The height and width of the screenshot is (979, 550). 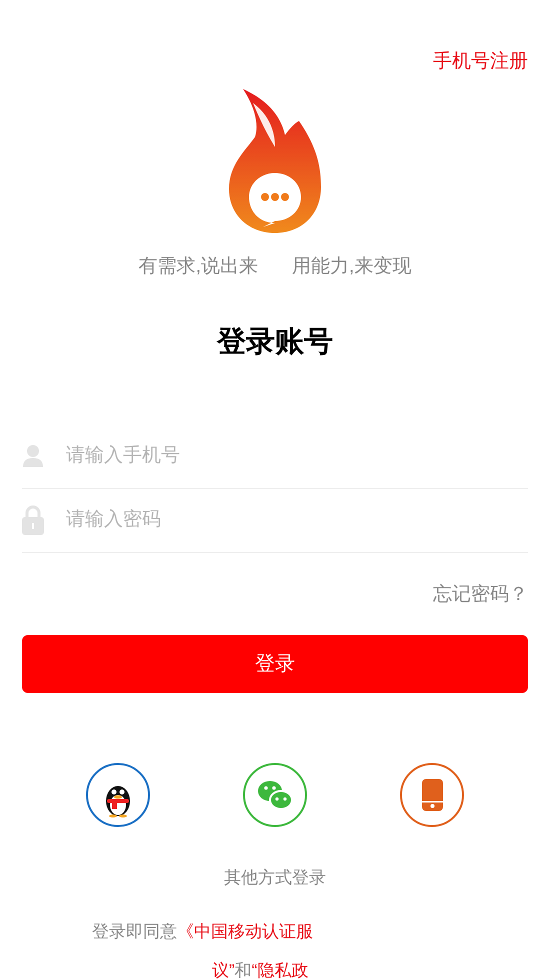 What do you see at coordinates (33, 456) in the screenshot?
I see `person-icon` at bounding box center [33, 456].